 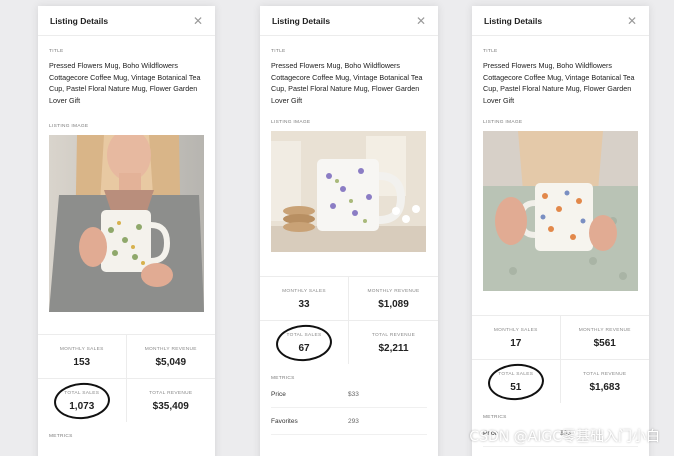 I want to click on total-sales-stat: TOTAL SALES 1,073, so click(x=82, y=400).